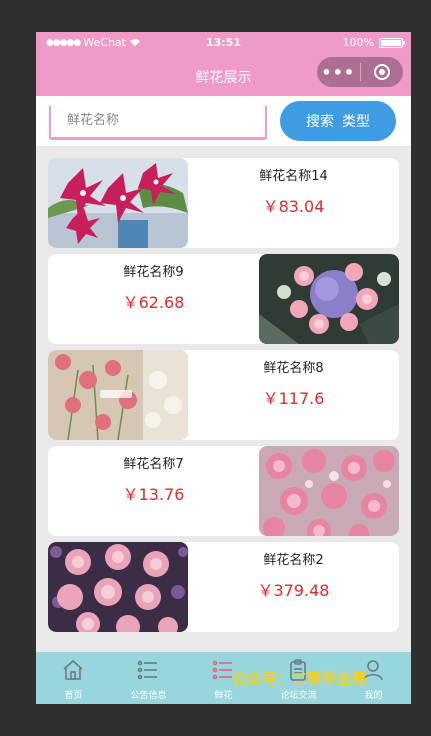 The image size is (431, 736). I want to click on flower-card: 鲜花名称2 ￥379.48, so click(223, 587).